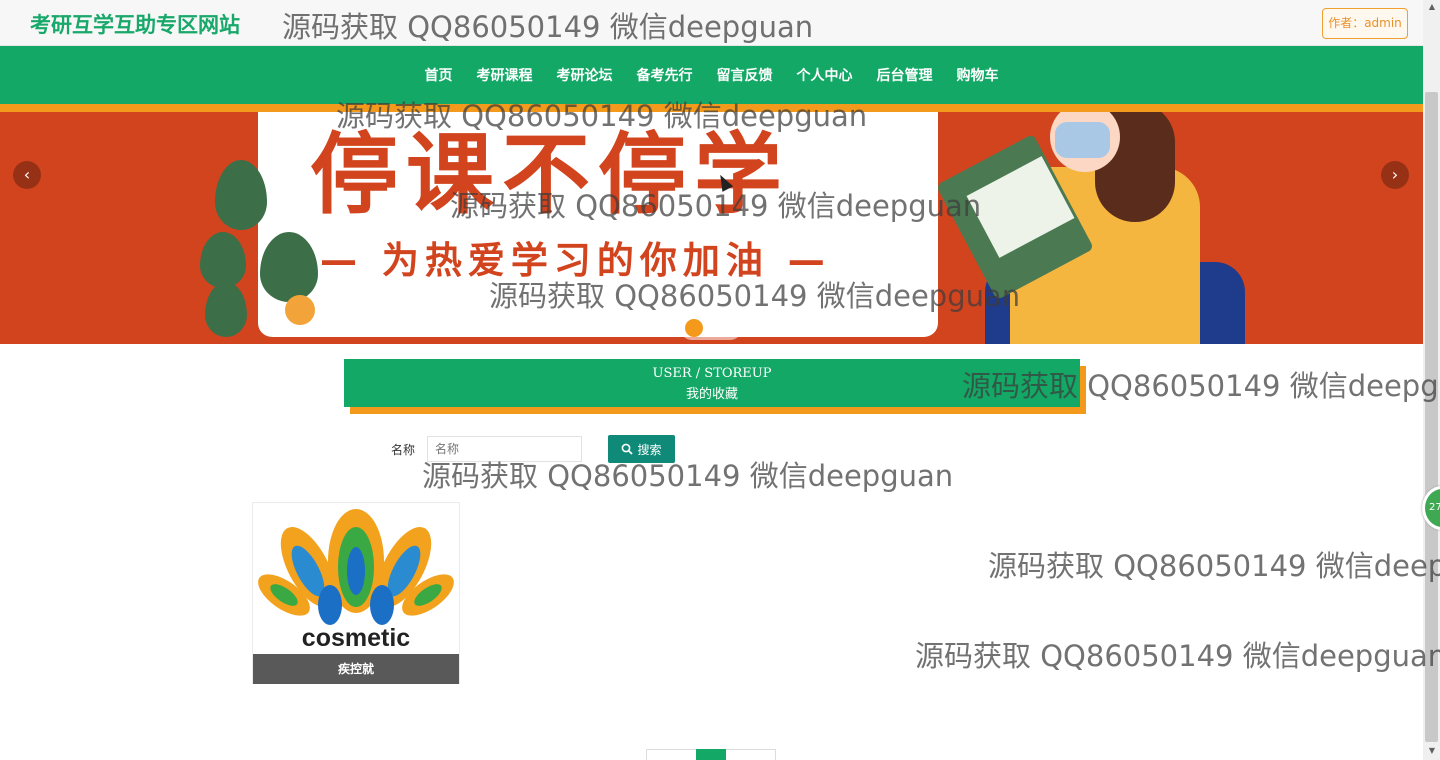 This screenshot has width=1440, height=760. I want to click on site-title: 考研互学互助专区网站, so click(135, 24).